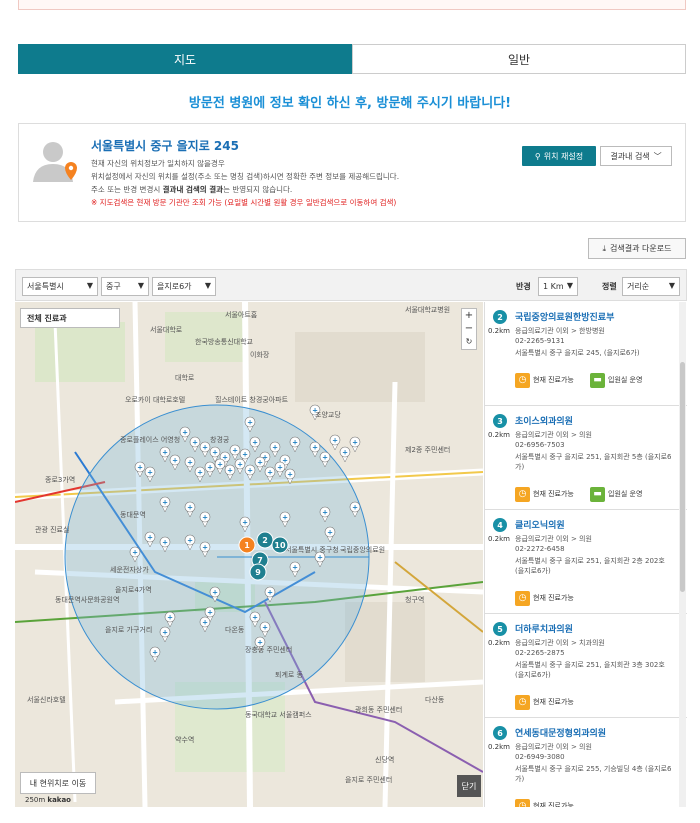 The height and width of the screenshot is (823, 700). I want to click on map-place-label: 제2종 주민센터, so click(427, 449).